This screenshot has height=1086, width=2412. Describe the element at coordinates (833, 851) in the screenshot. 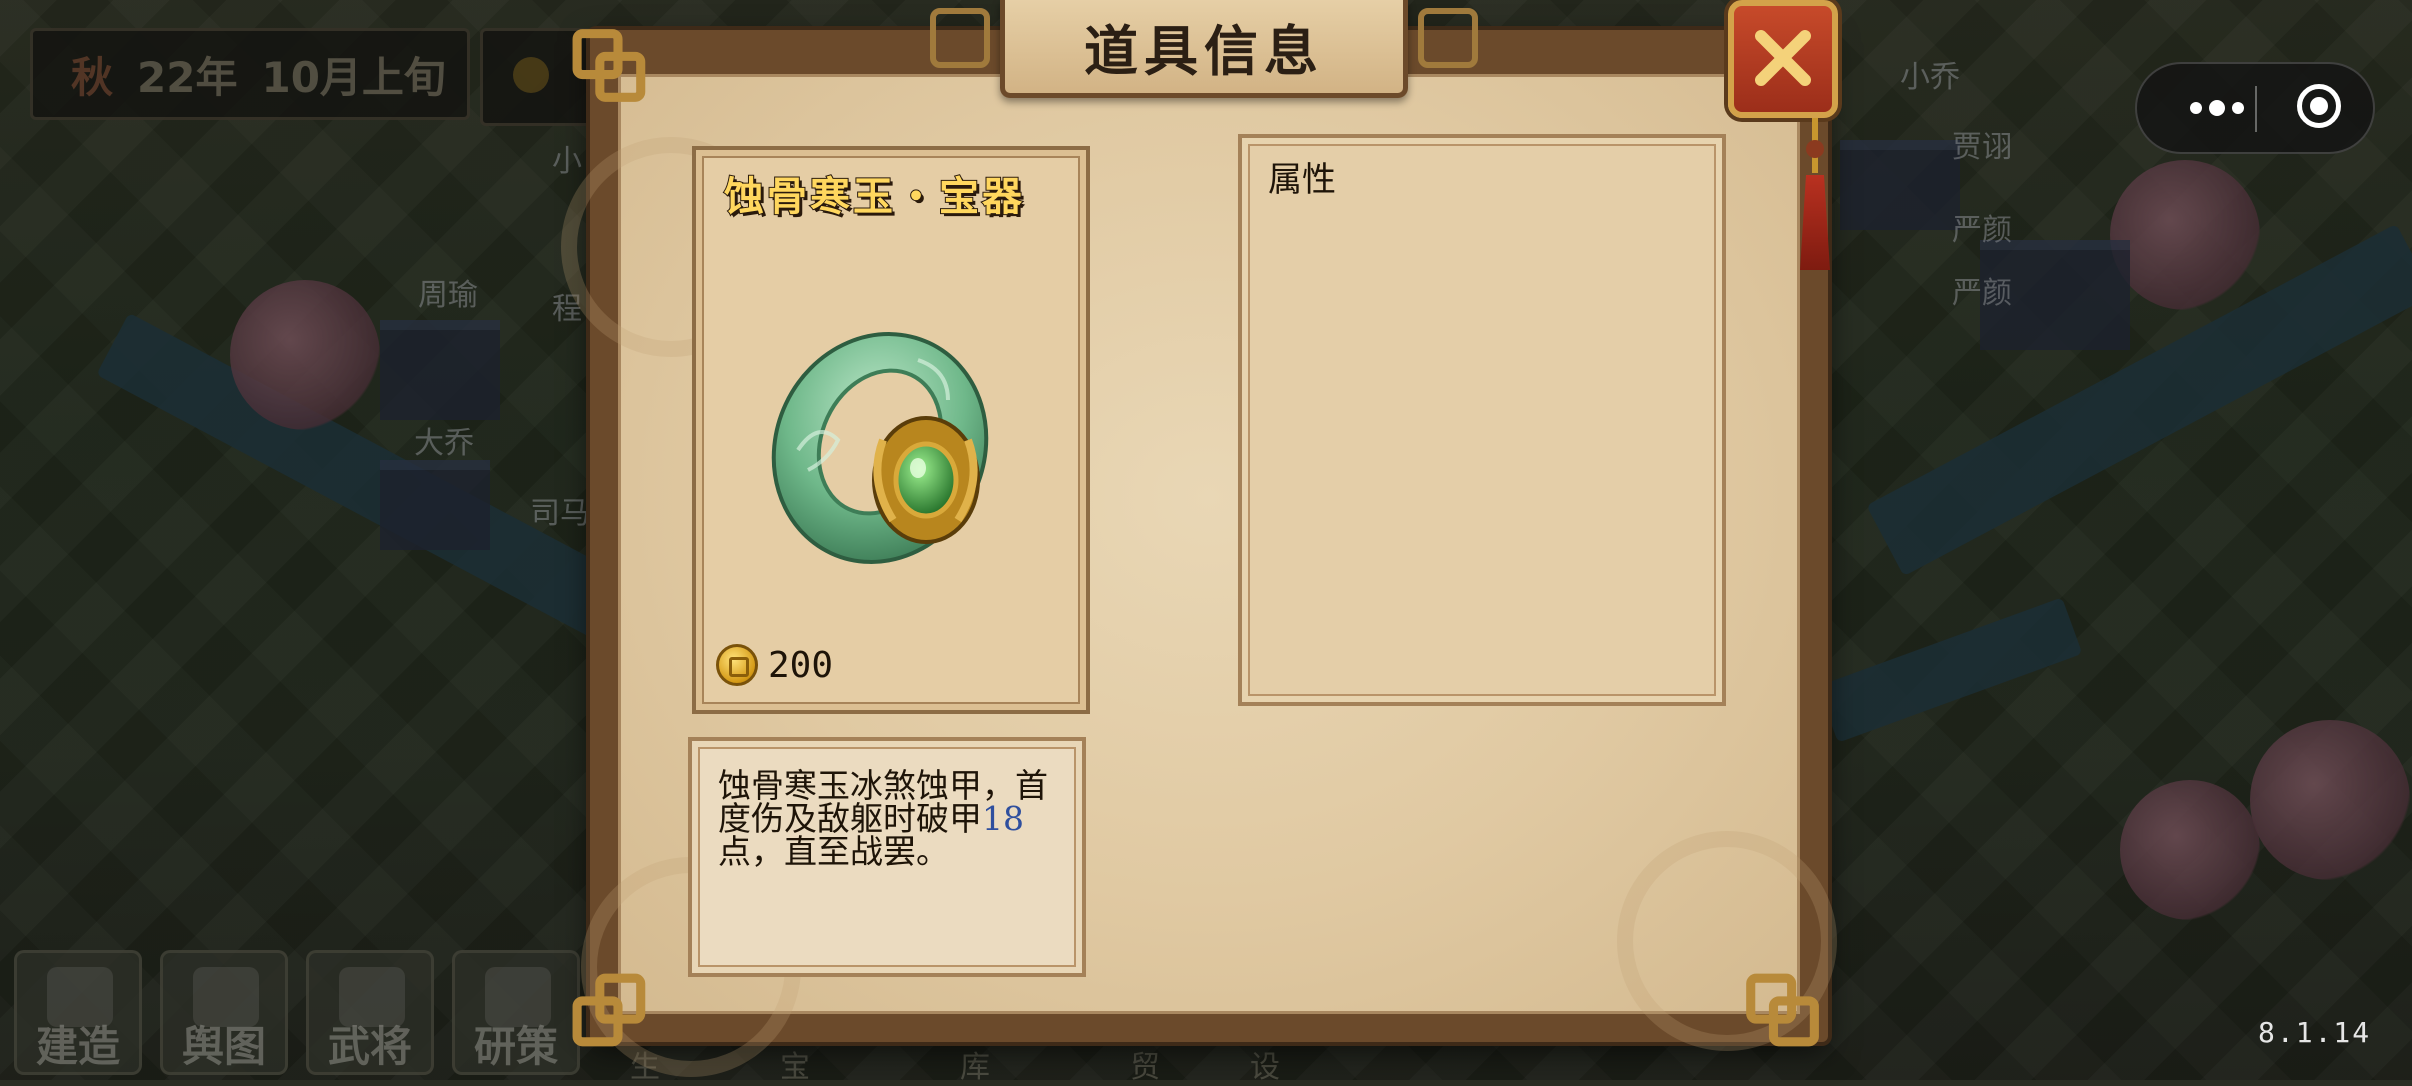

I see `description-text-end: 点，直至战罢。` at that location.